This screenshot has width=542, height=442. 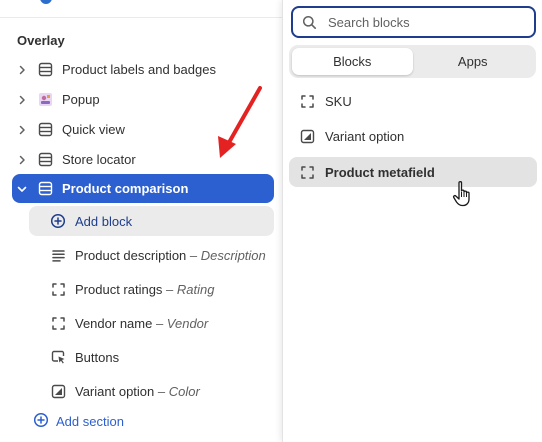 I want to click on section-group-title: Overlay, so click(x=41, y=40).